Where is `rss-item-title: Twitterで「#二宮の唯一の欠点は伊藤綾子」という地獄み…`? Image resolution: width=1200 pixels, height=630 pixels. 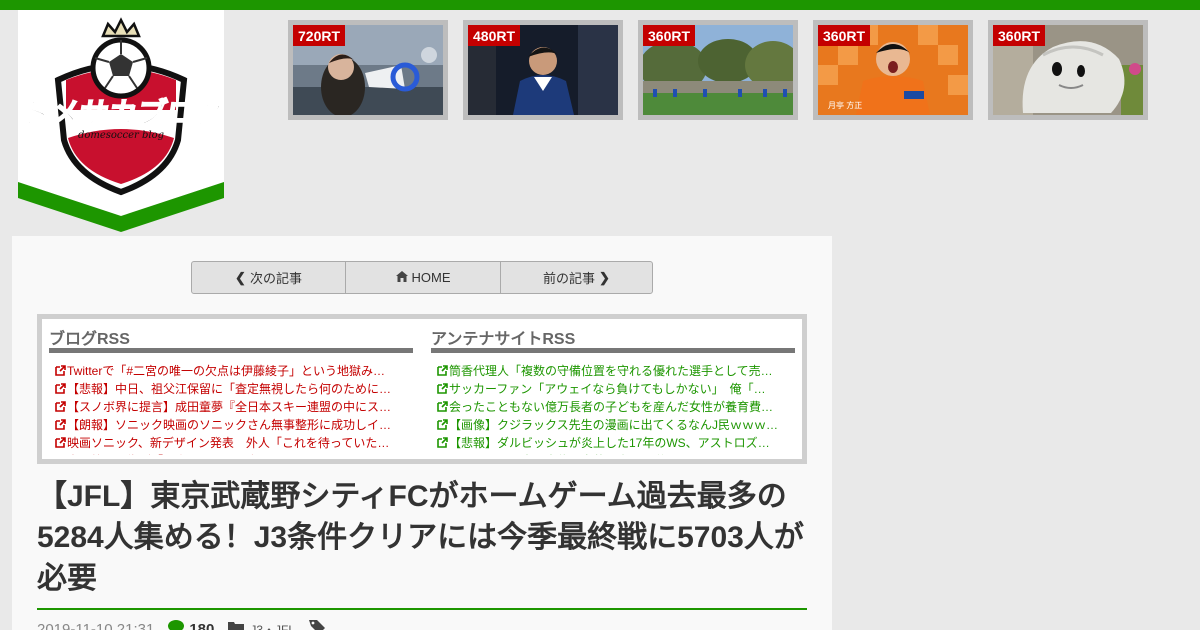
rss-item-title: Twitterで「#二宮の唯一の欠点は伊藤綾子」という地獄み… is located at coordinates (226, 370).